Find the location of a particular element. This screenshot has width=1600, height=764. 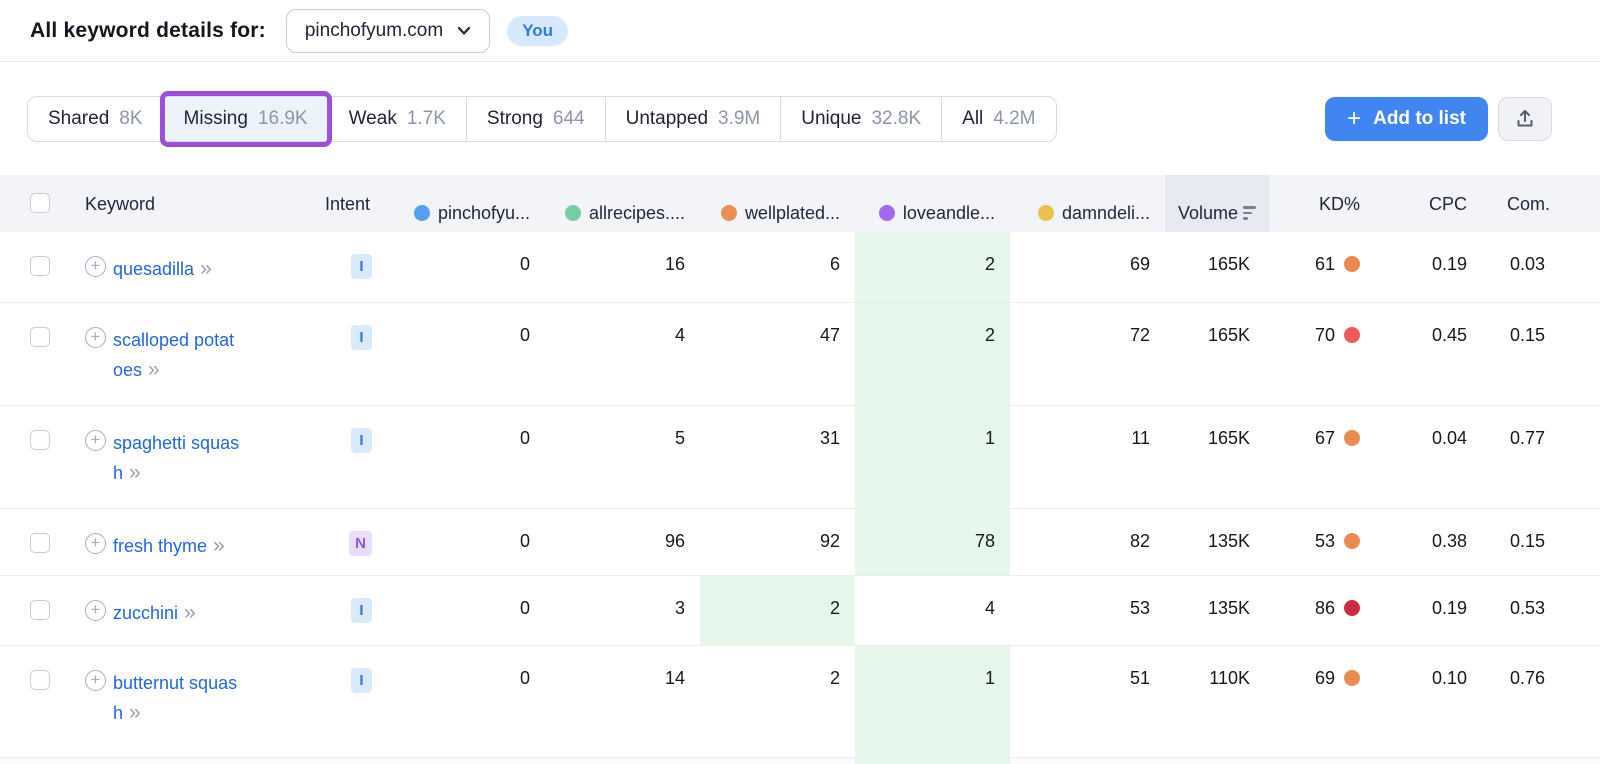

damndelicious-position: 69 is located at coordinates (1139, 264).